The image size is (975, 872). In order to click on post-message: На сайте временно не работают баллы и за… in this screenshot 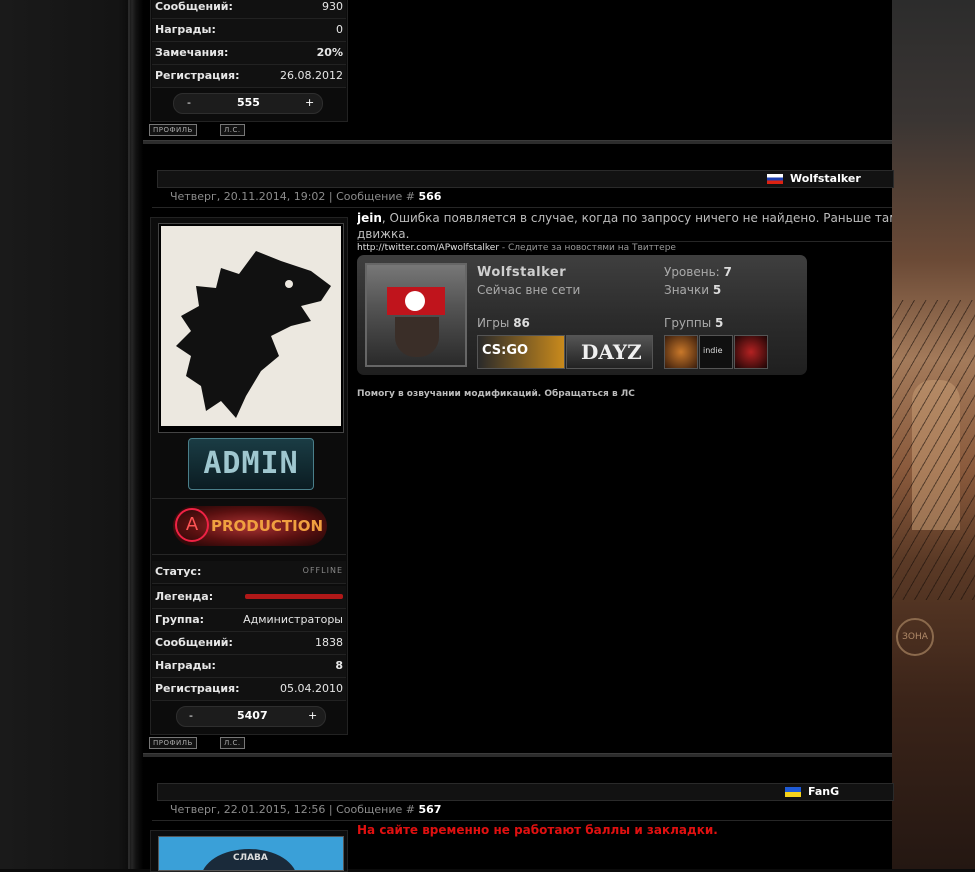, I will do `click(537, 830)`.